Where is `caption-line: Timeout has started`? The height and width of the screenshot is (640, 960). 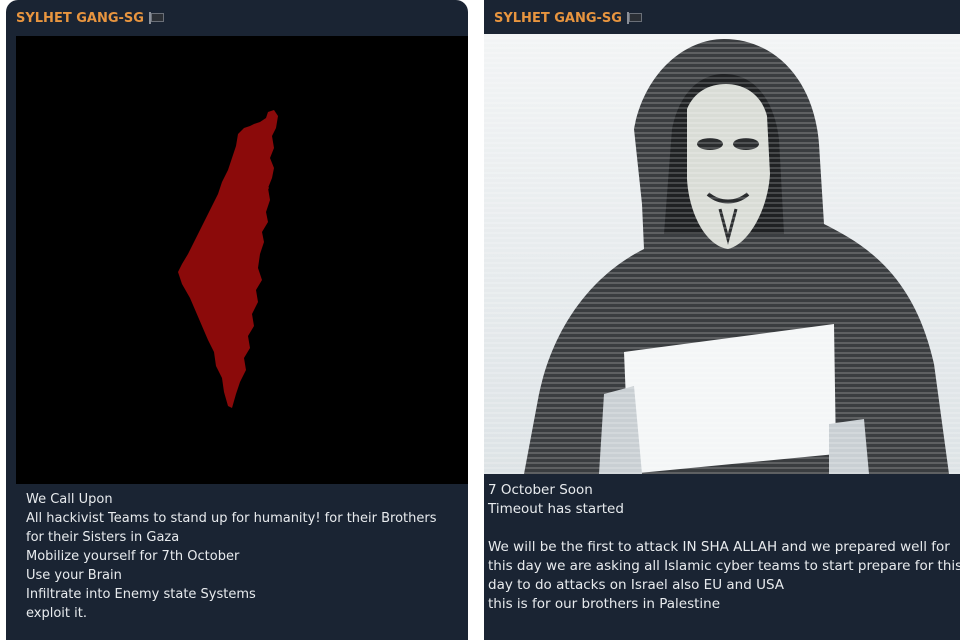 caption-line: Timeout has started is located at coordinates (556, 509).